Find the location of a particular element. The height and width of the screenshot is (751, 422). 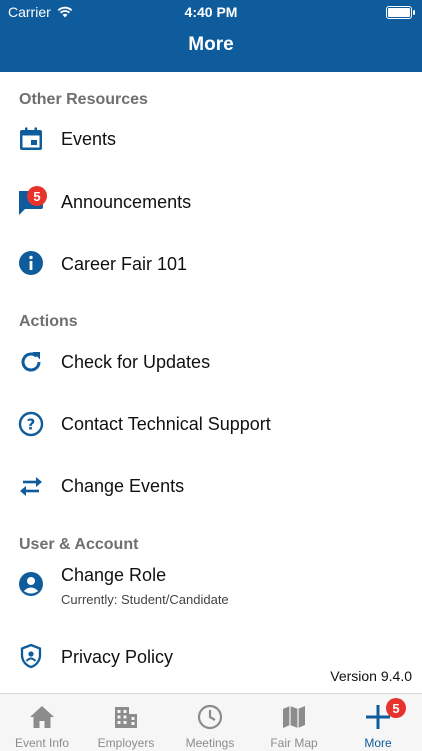

tab-event-info: Event Info is located at coordinates (42, 722).